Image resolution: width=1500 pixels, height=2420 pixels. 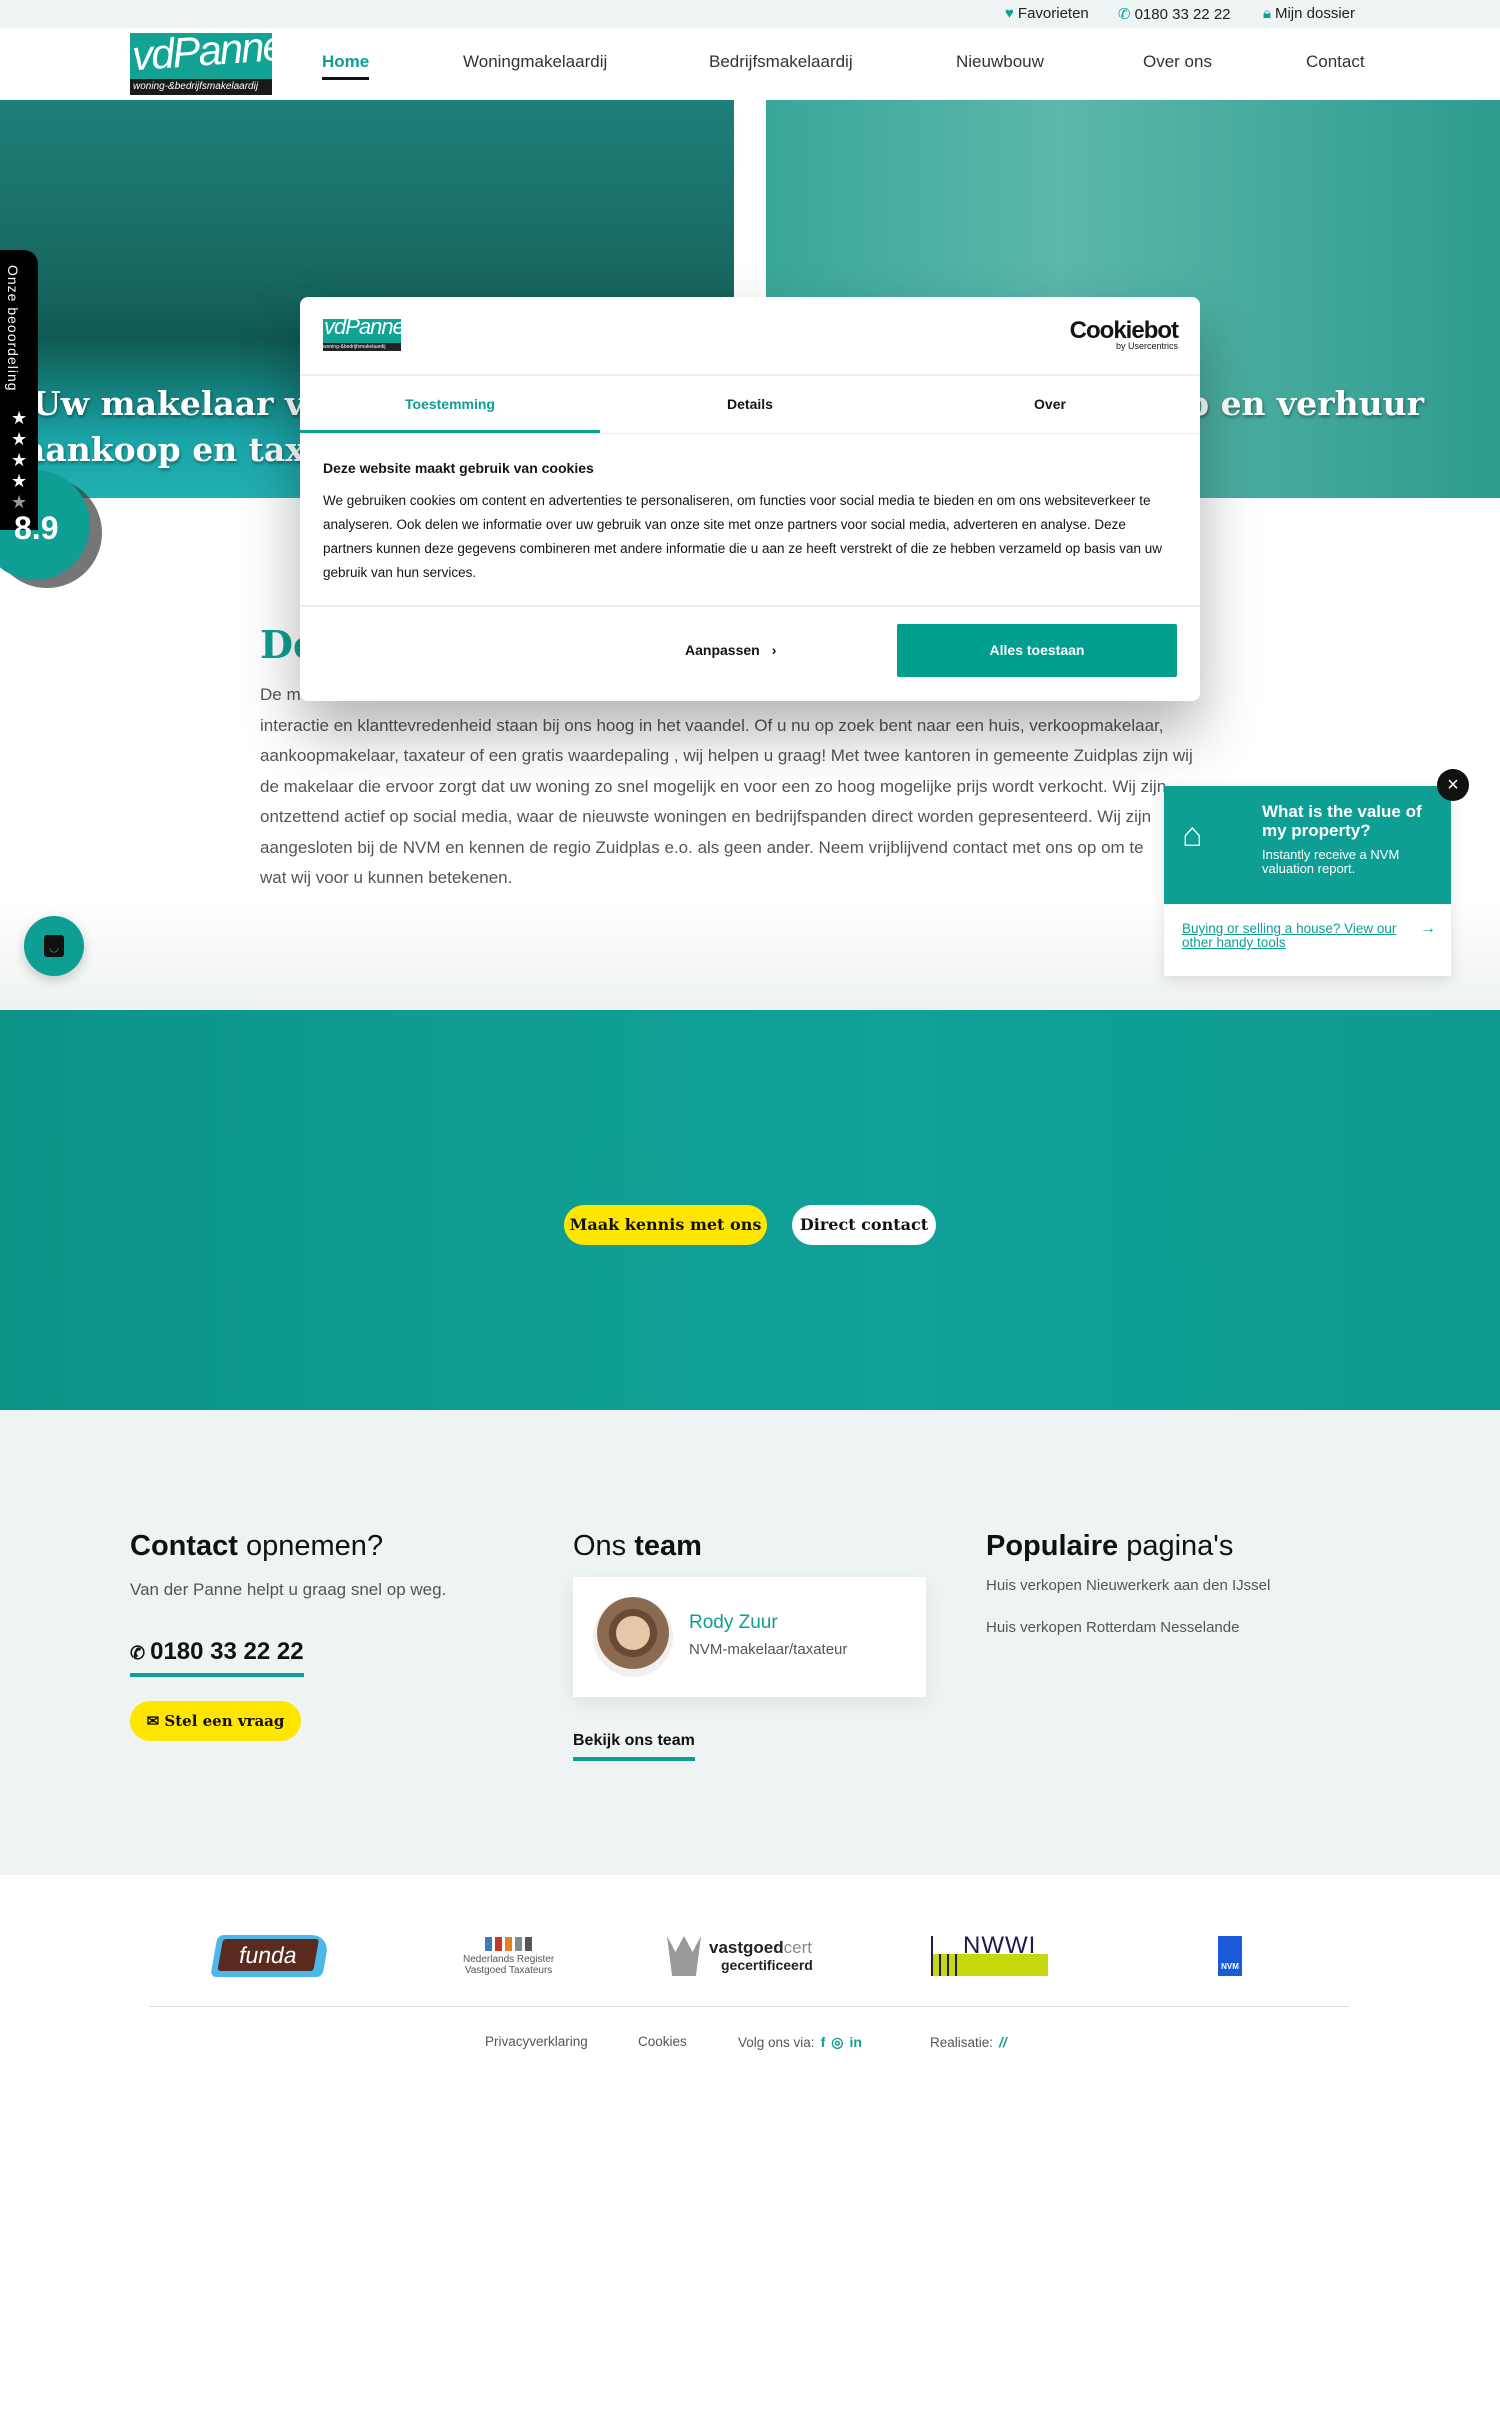 What do you see at coordinates (1342, 821) in the screenshot?
I see `valuation-title: What is the value of my property?` at bounding box center [1342, 821].